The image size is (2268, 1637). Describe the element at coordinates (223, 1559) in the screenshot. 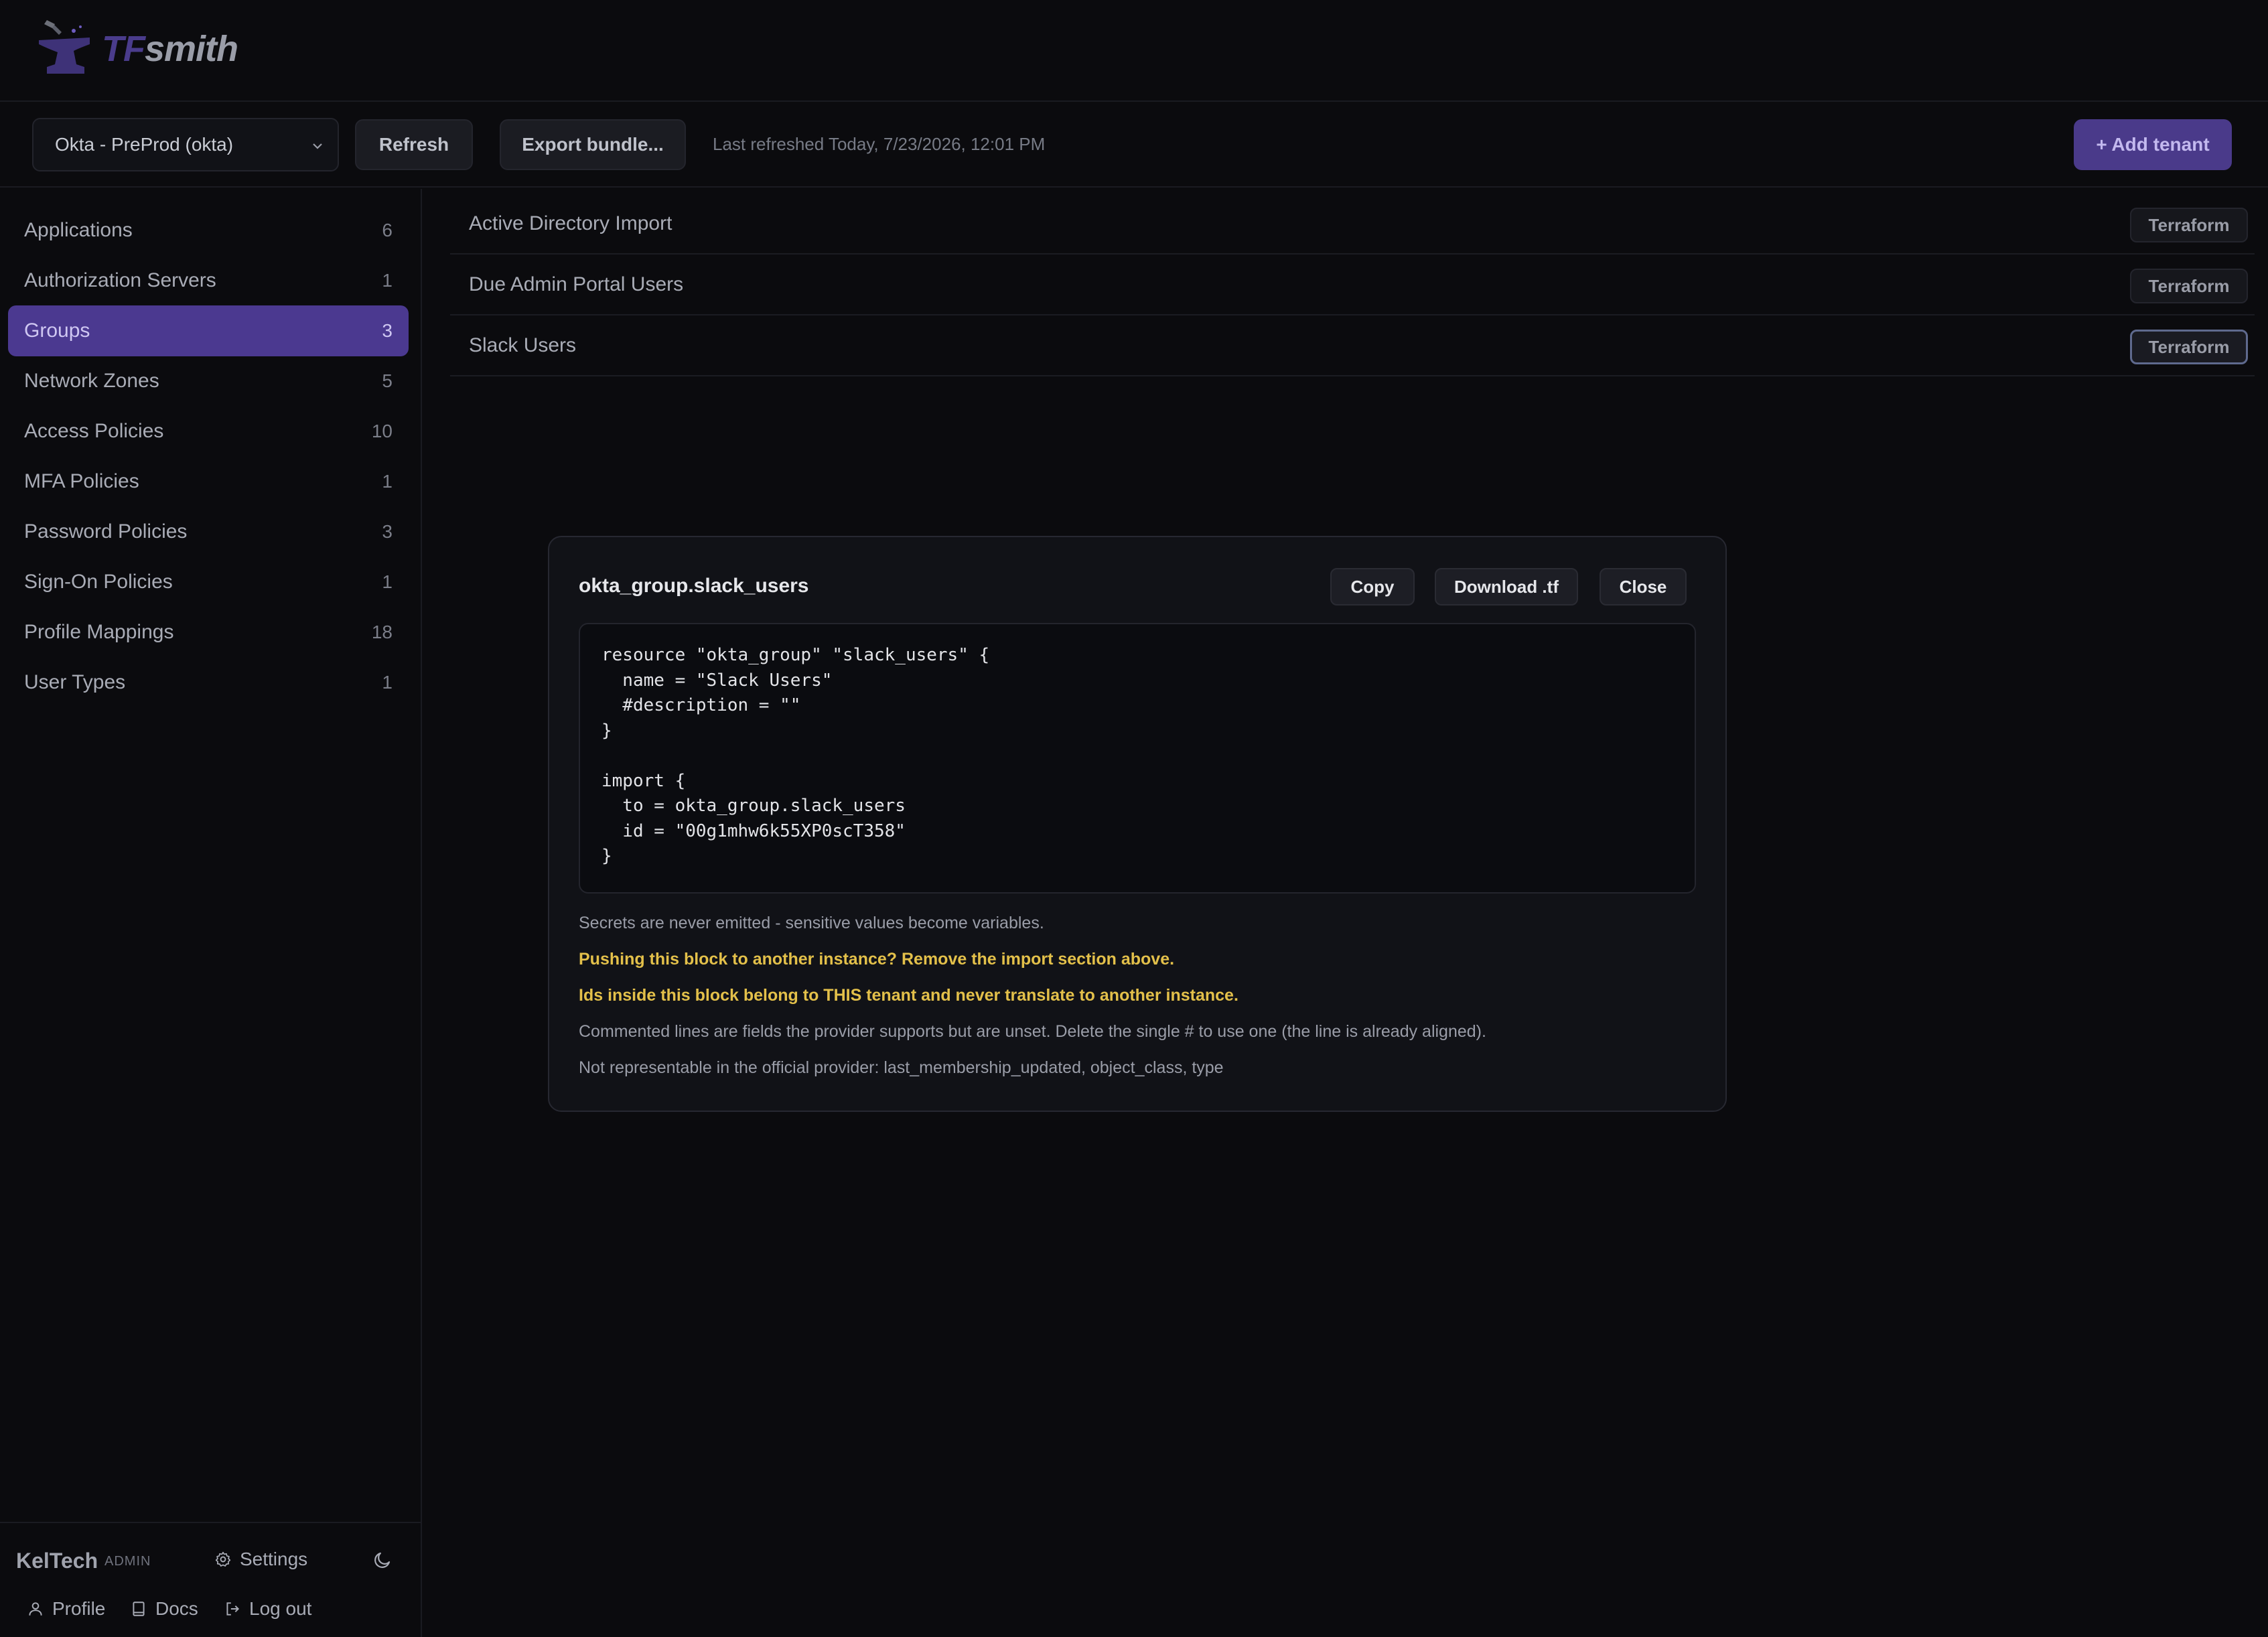

I see `gear-icon` at that location.